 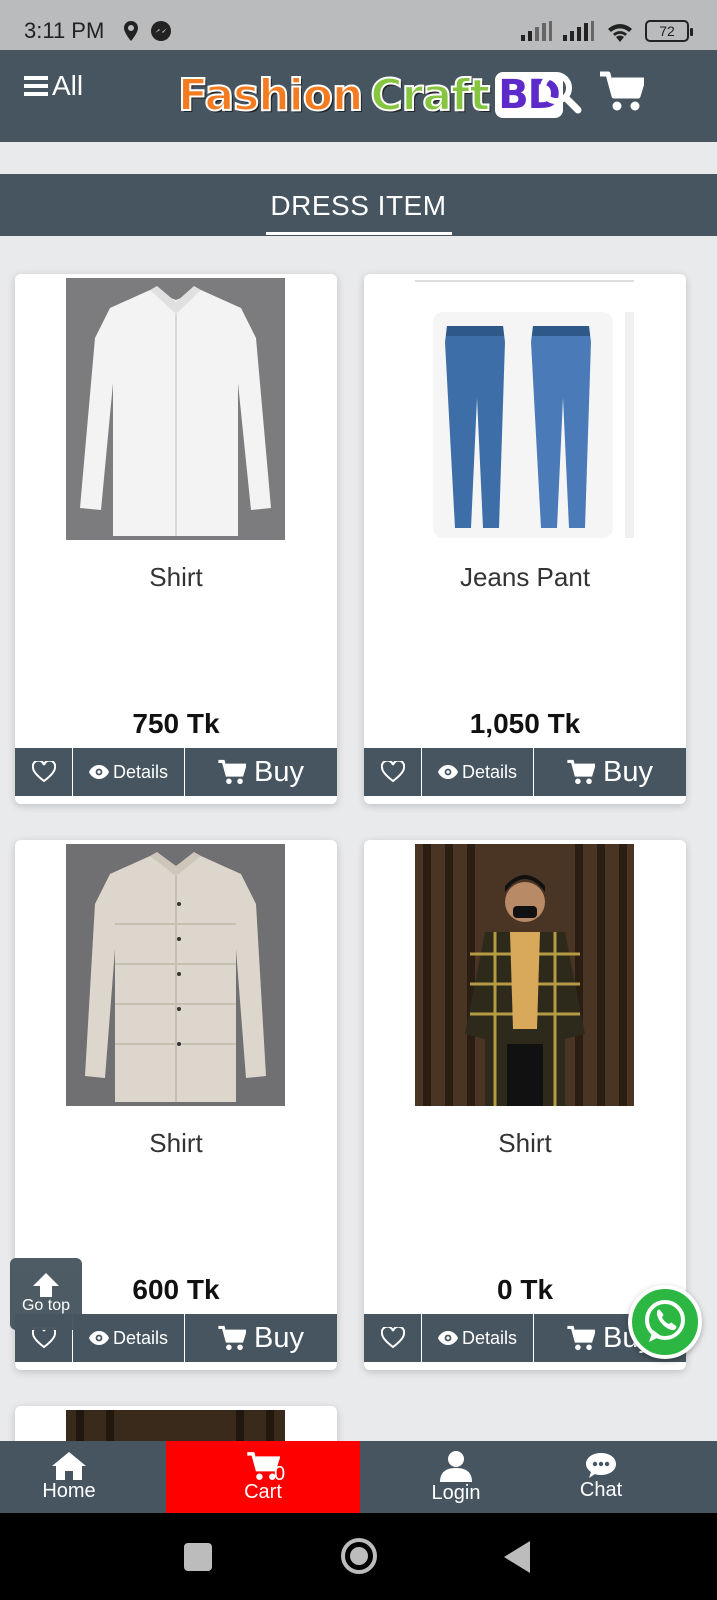 What do you see at coordinates (36, 86) in the screenshot?
I see `hamburger-menu-icon` at bounding box center [36, 86].